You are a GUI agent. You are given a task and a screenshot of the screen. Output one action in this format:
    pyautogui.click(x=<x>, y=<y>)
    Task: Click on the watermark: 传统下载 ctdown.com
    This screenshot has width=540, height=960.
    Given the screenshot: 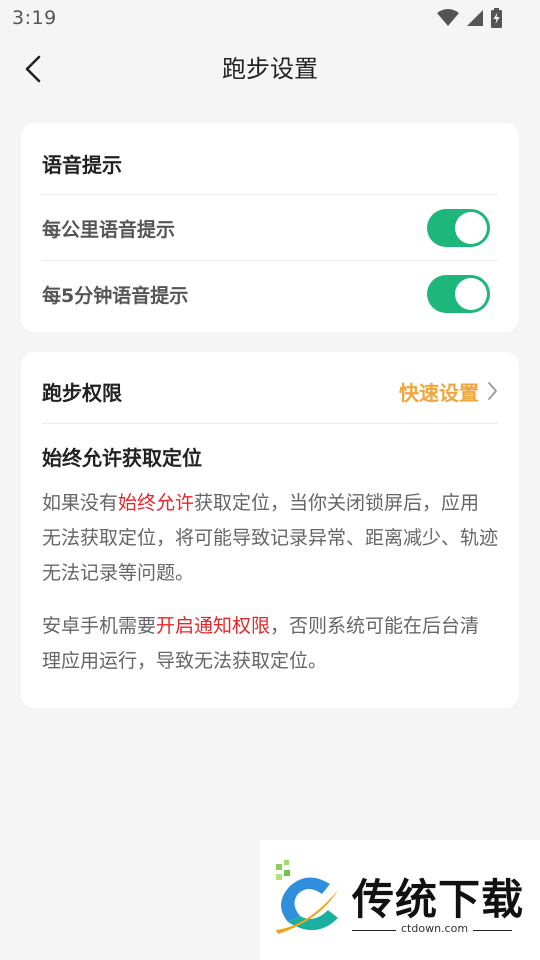 What is the action you would take?
    pyautogui.click(x=400, y=900)
    